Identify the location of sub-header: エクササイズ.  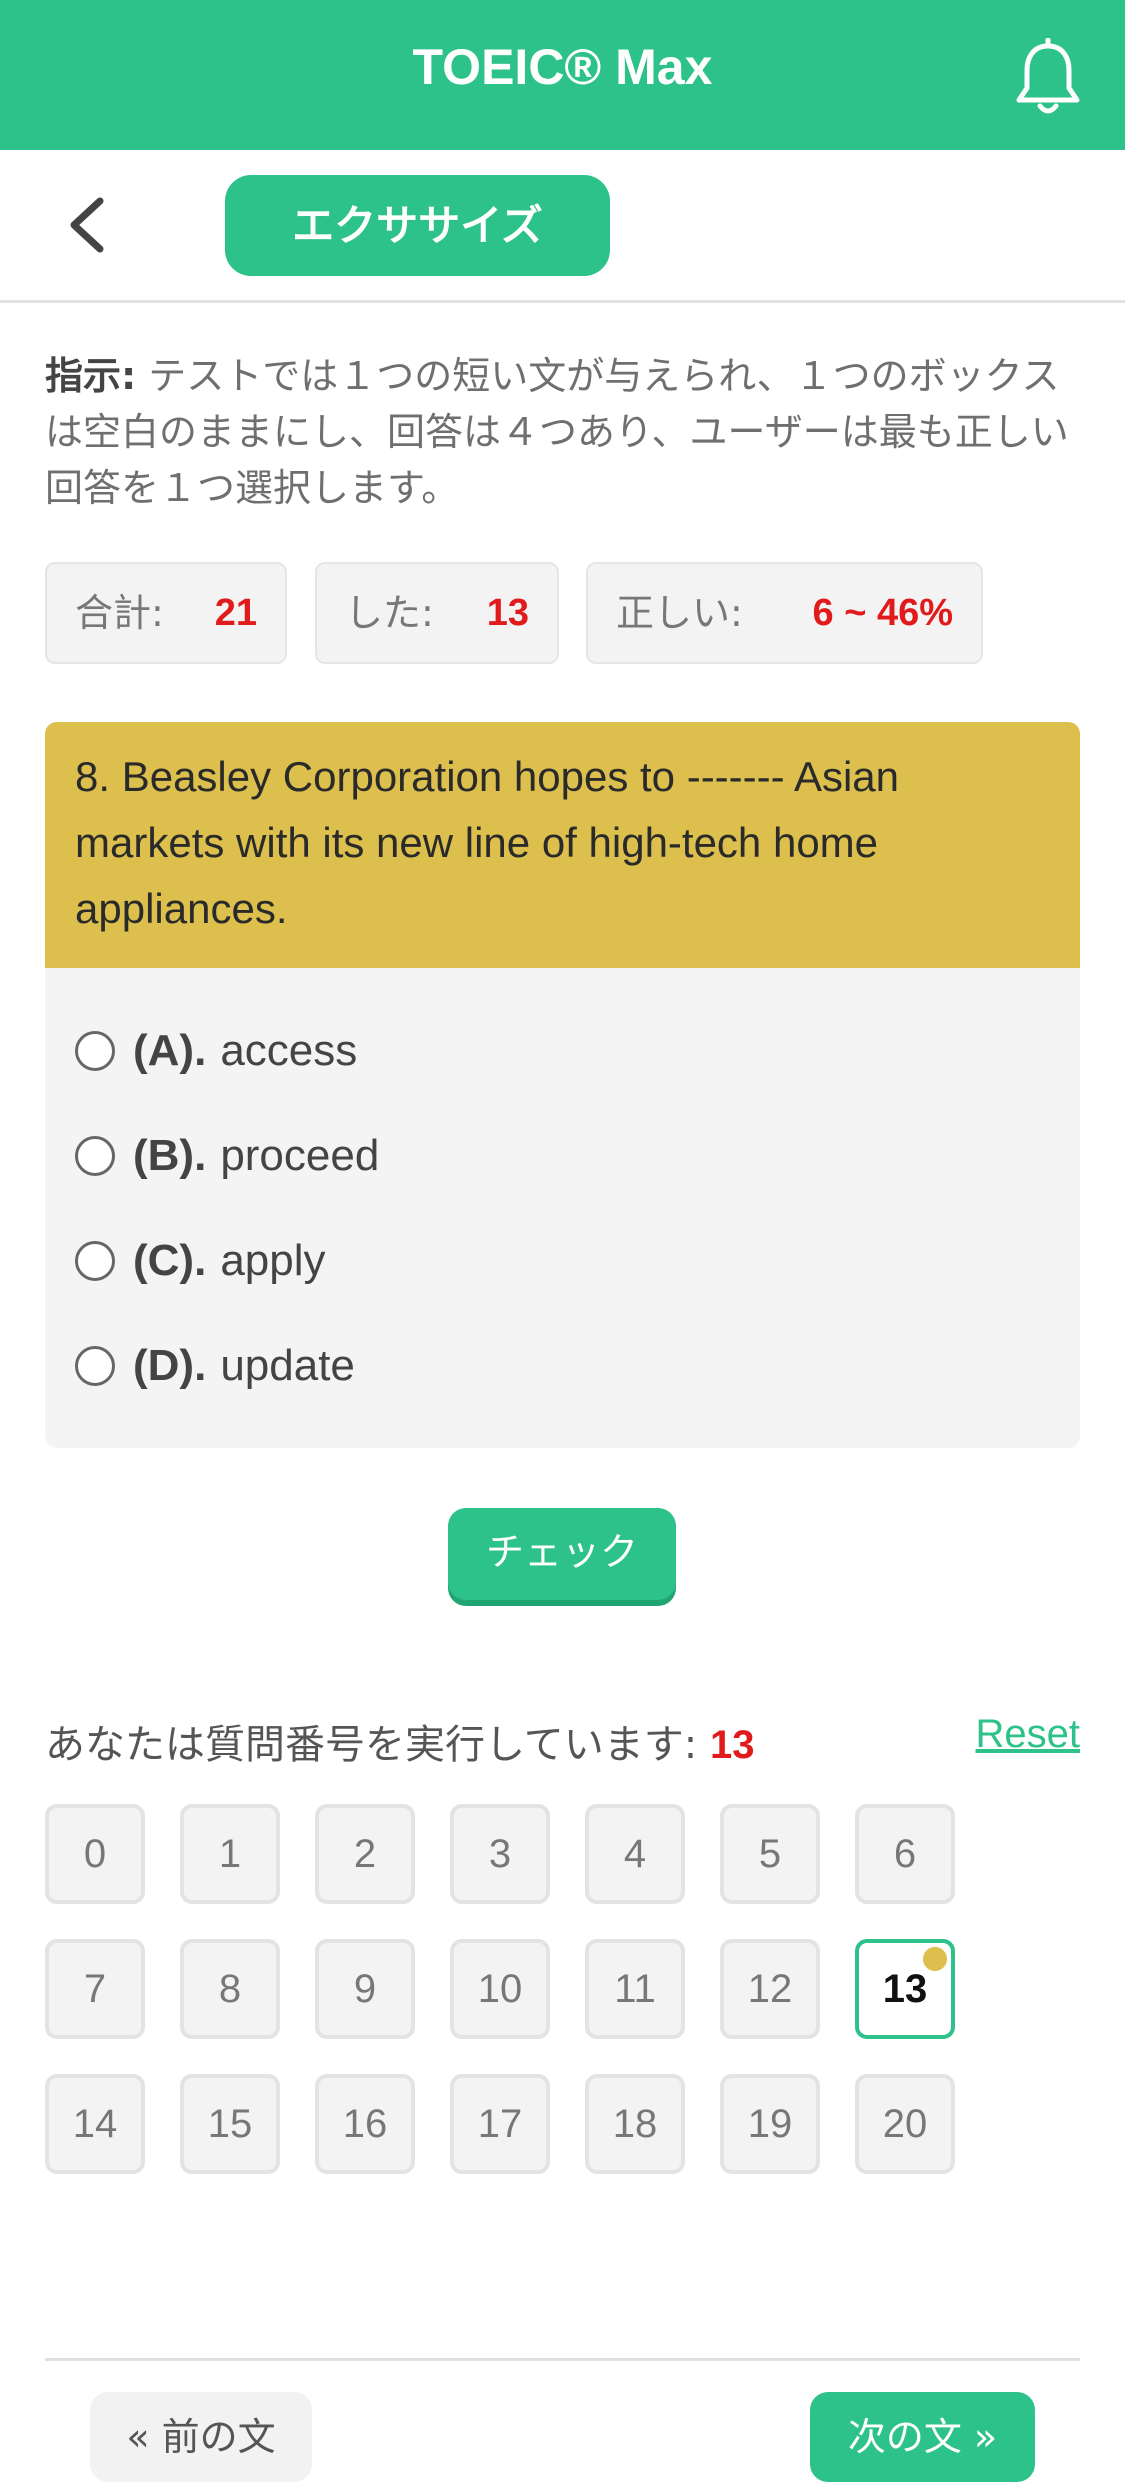
(562, 226).